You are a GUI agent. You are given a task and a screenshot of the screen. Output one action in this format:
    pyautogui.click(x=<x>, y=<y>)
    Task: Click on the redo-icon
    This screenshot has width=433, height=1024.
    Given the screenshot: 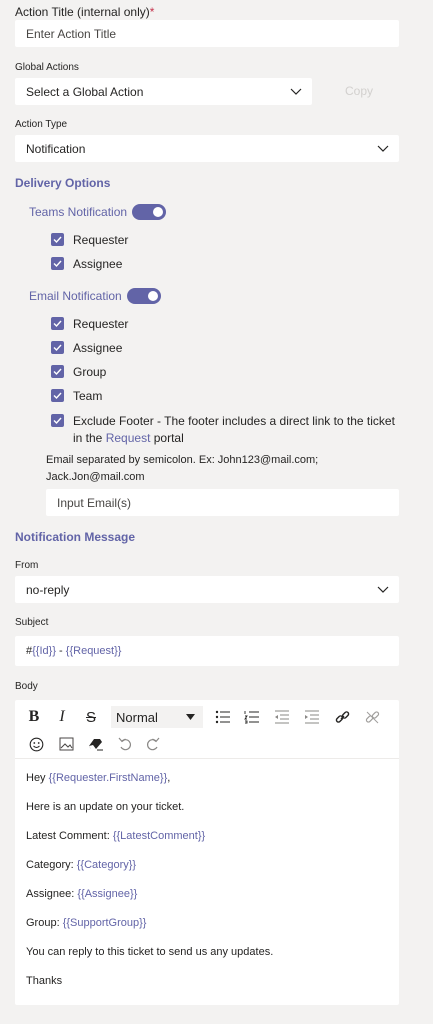 What is the action you would take?
    pyautogui.click(x=153, y=744)
    